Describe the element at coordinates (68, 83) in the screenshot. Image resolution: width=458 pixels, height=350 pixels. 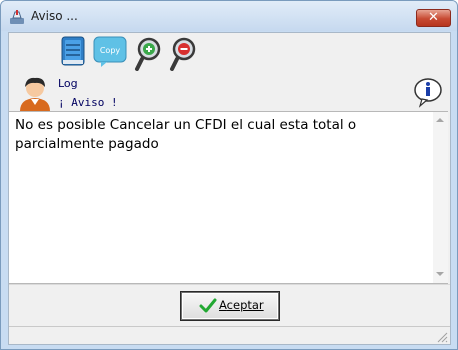
I see `log-label: Log` at that location.